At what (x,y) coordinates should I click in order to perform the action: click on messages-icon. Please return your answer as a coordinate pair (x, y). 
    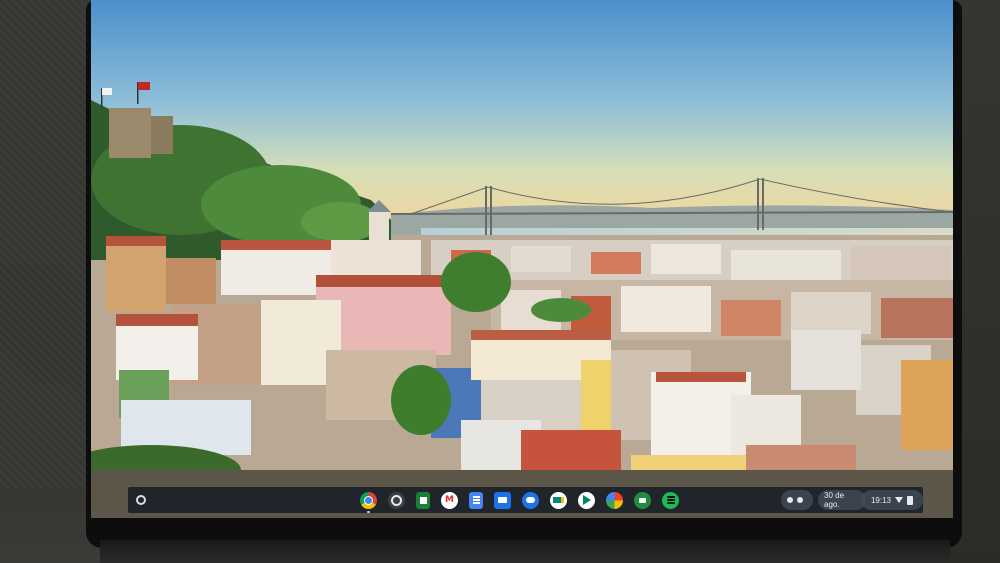
    Looking at the image, I should click on (530, 500).